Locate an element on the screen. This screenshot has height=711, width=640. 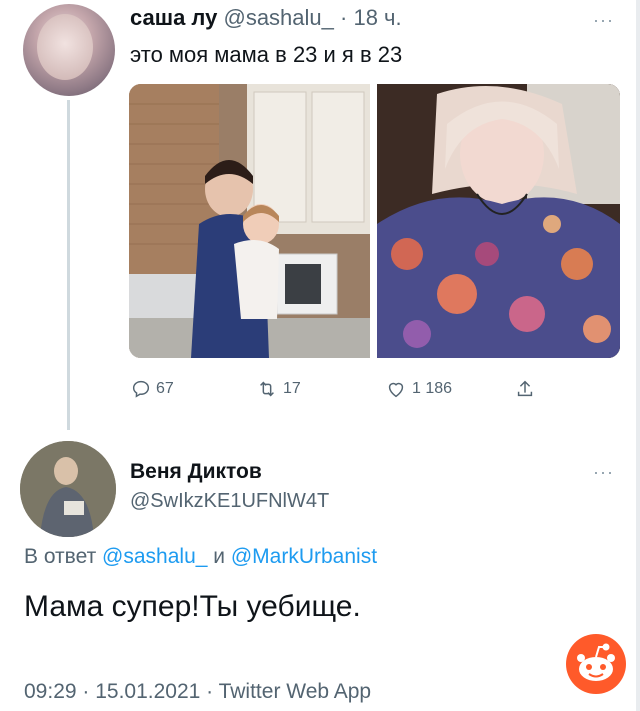
author-handle: @sashalu_ is located at coordinates (278, 17).